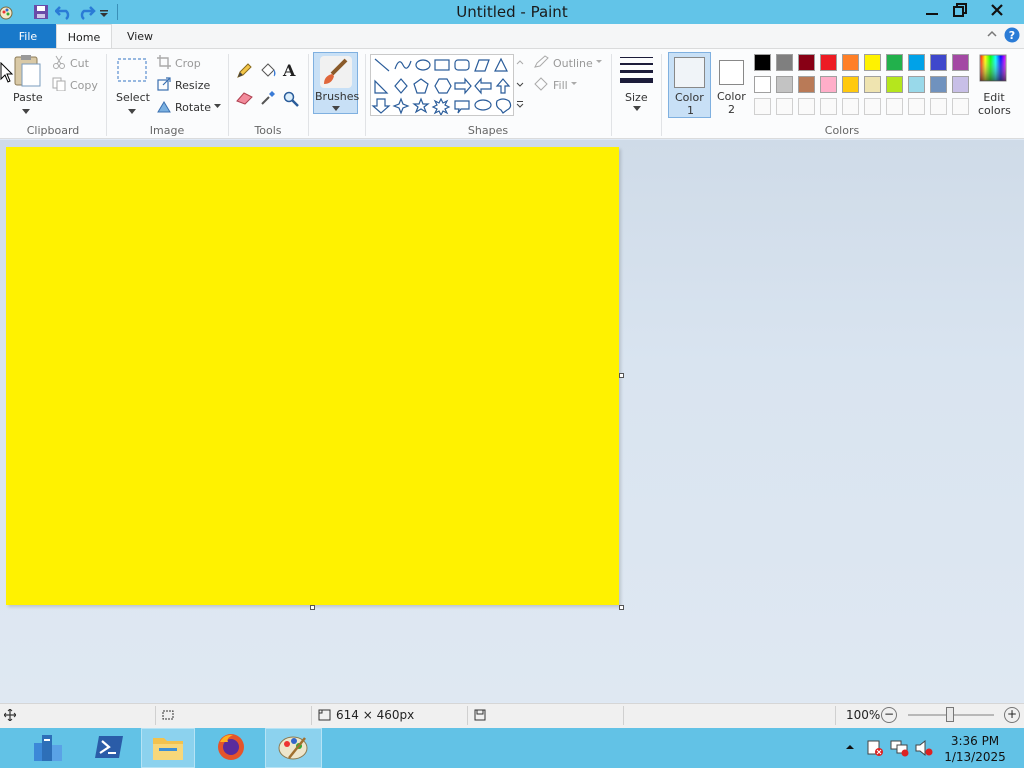  I want to click on restore-icon, so click(960, 11).